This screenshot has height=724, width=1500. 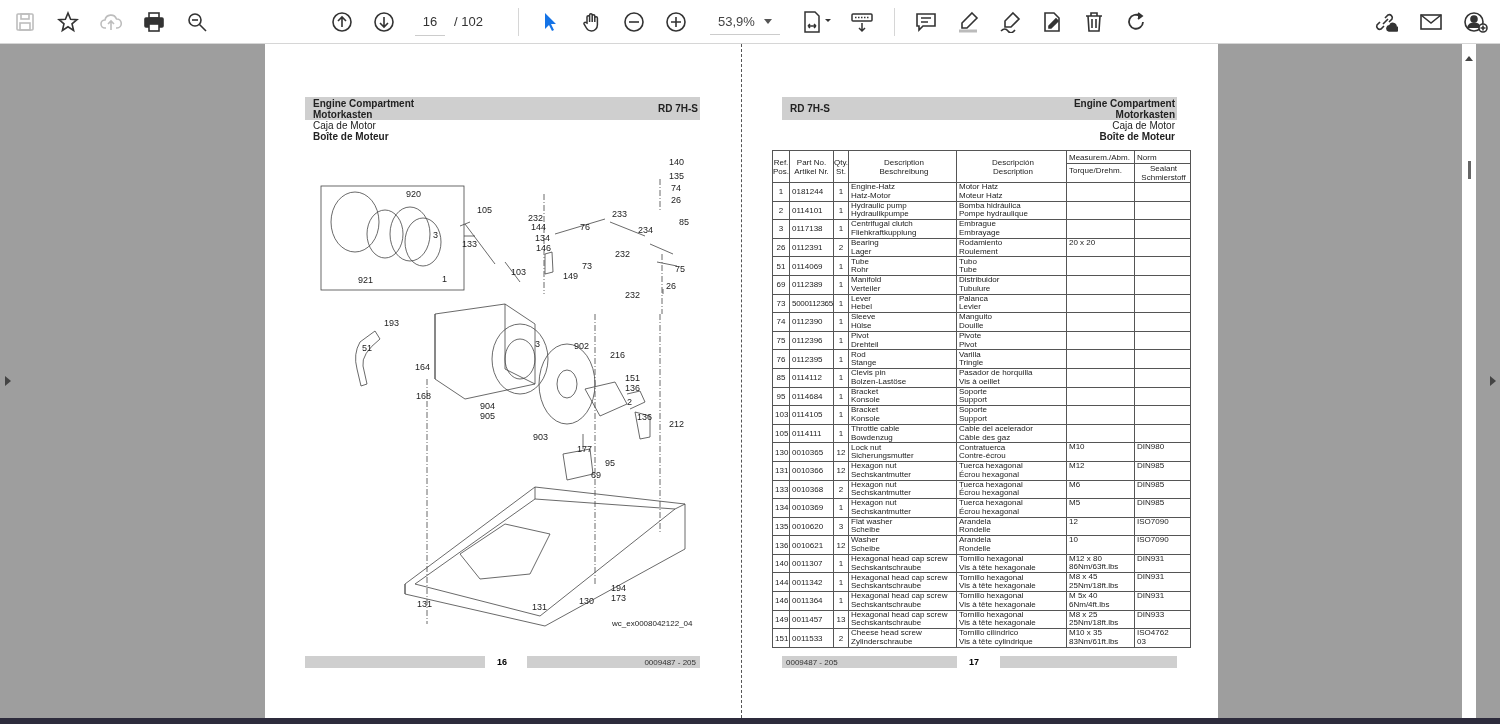 What do you see at coordinates (1153, 540) in the screenshot?
I see `table-cell-text: ISO7090` at bounding box center [1153, 540].